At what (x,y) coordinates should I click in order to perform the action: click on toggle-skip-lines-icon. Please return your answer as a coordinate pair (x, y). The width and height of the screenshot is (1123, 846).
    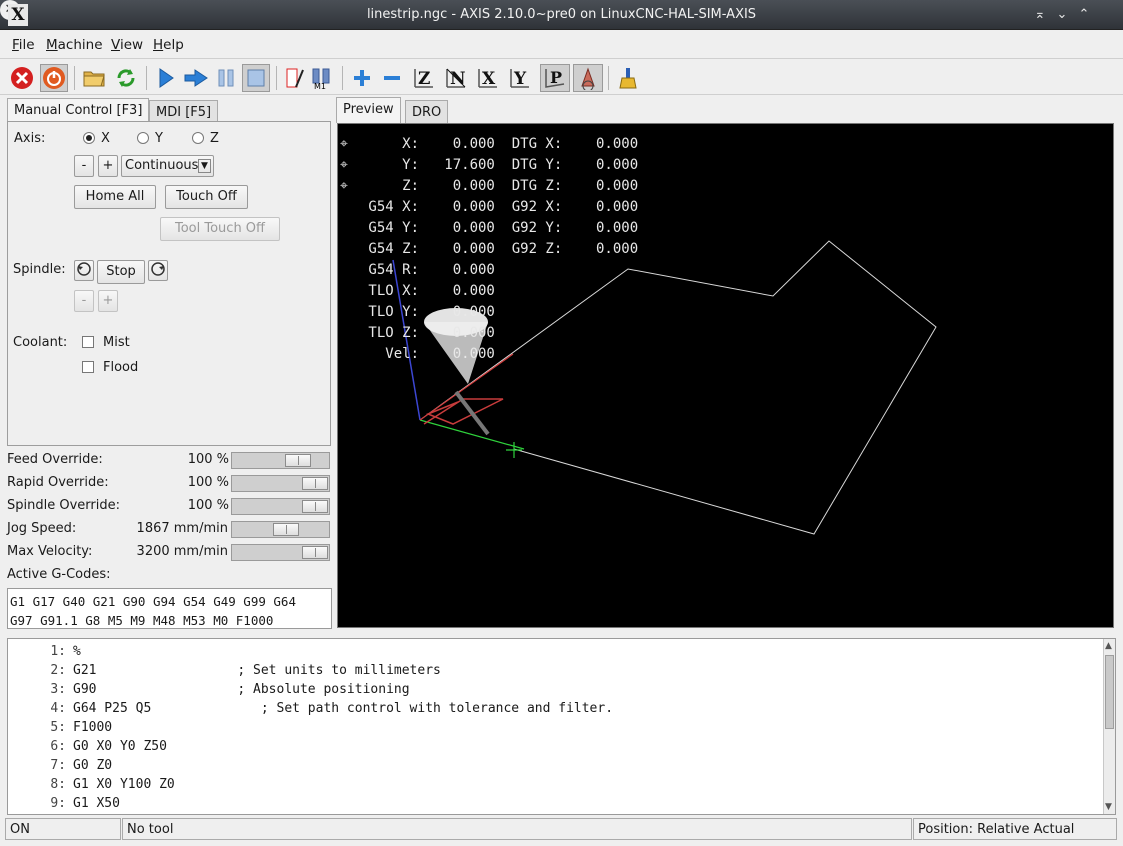
    Looking at the image, I should click on (294, 78).